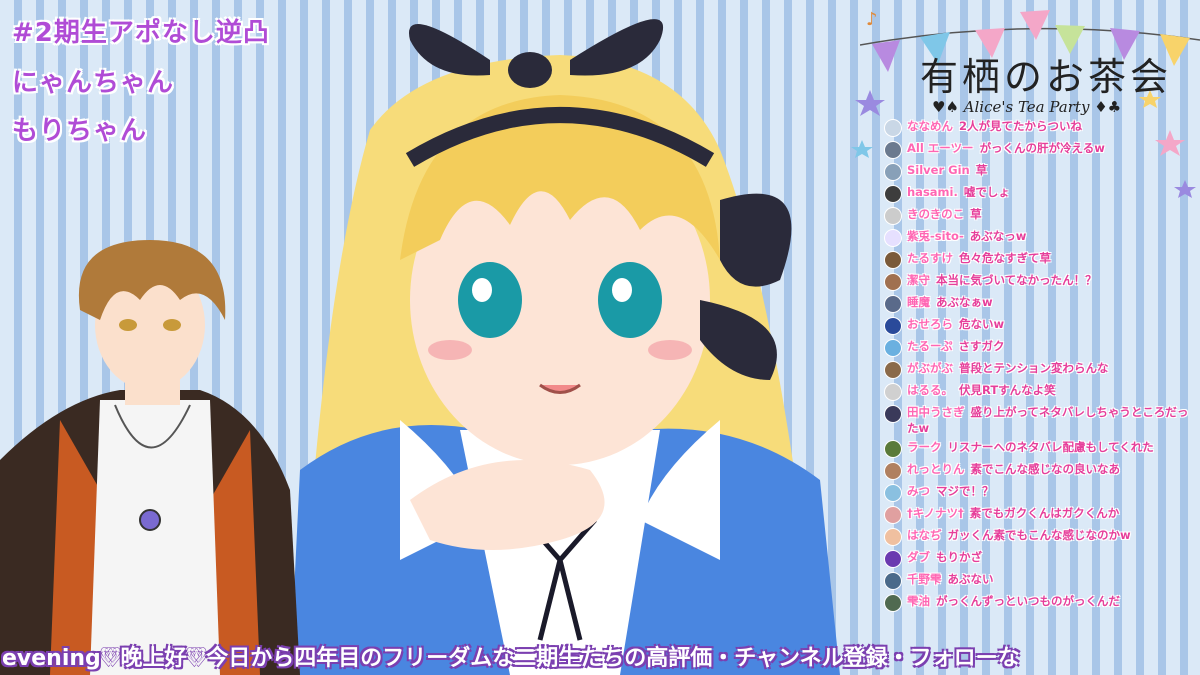  I want to click on chat-message: ななめん 2人が見てたからついね, so click(1037, 127).